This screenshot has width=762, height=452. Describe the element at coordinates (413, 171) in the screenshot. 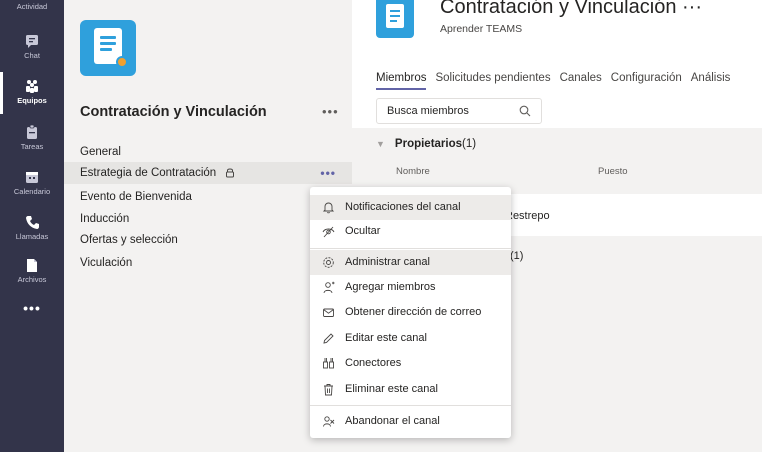

I see `column-header-name: Nombre` at that location.